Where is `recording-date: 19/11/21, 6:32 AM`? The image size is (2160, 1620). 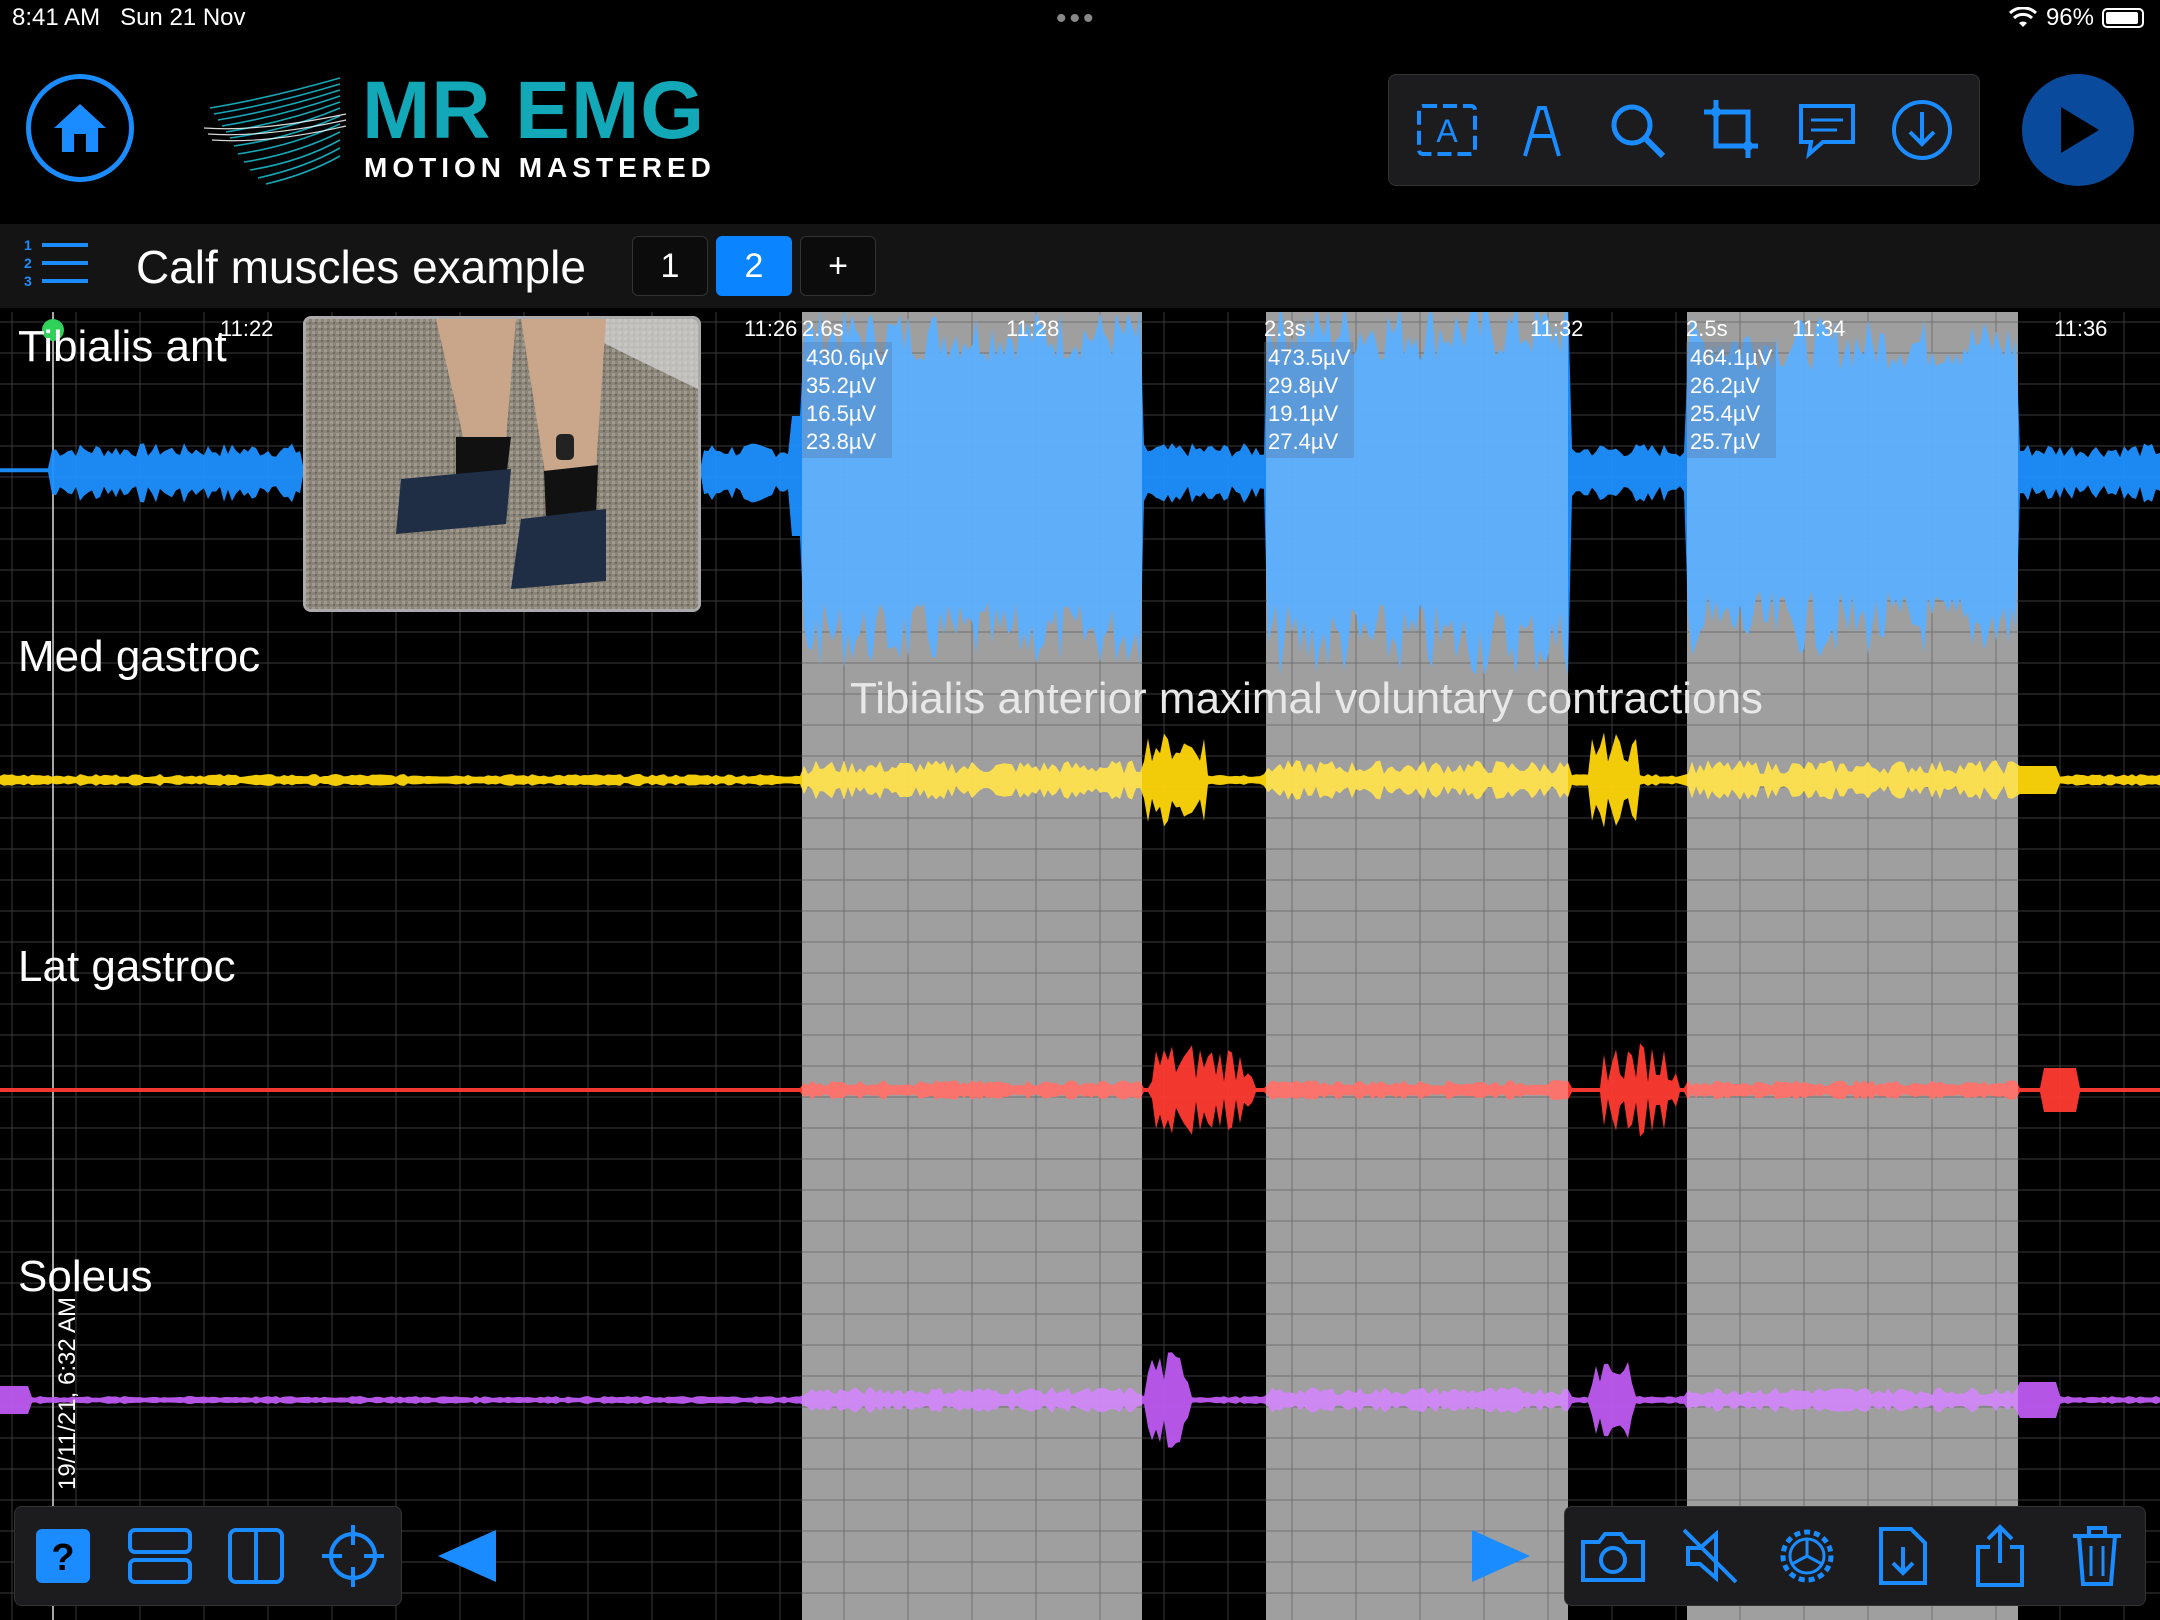
recording-date: 19/11/21, 6:32 AM is located at coordinates (67, 1393).